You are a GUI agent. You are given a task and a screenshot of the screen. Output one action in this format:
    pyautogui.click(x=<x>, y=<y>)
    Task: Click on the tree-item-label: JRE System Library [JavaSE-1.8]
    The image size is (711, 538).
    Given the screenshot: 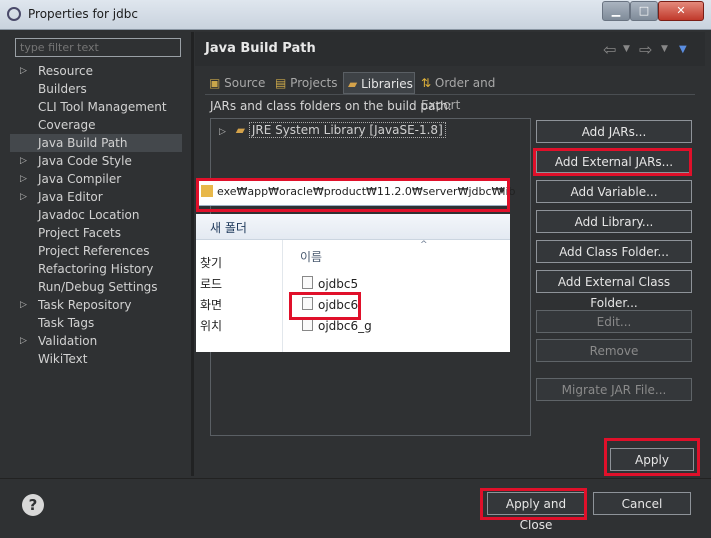 What is the action you would take?
    pyautogui.click(x=347, y=130)
    